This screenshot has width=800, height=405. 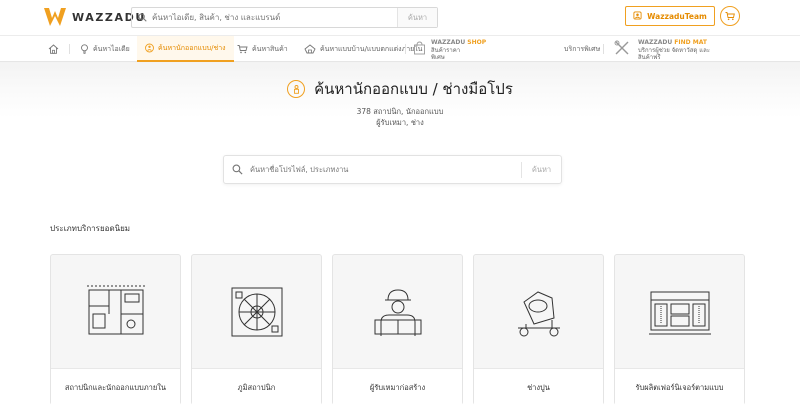 What do you see at coordinates (655, 42) in the screenshot?
I see `findmat-brand-name: WAZZADU` at bounding box center [655, 42].